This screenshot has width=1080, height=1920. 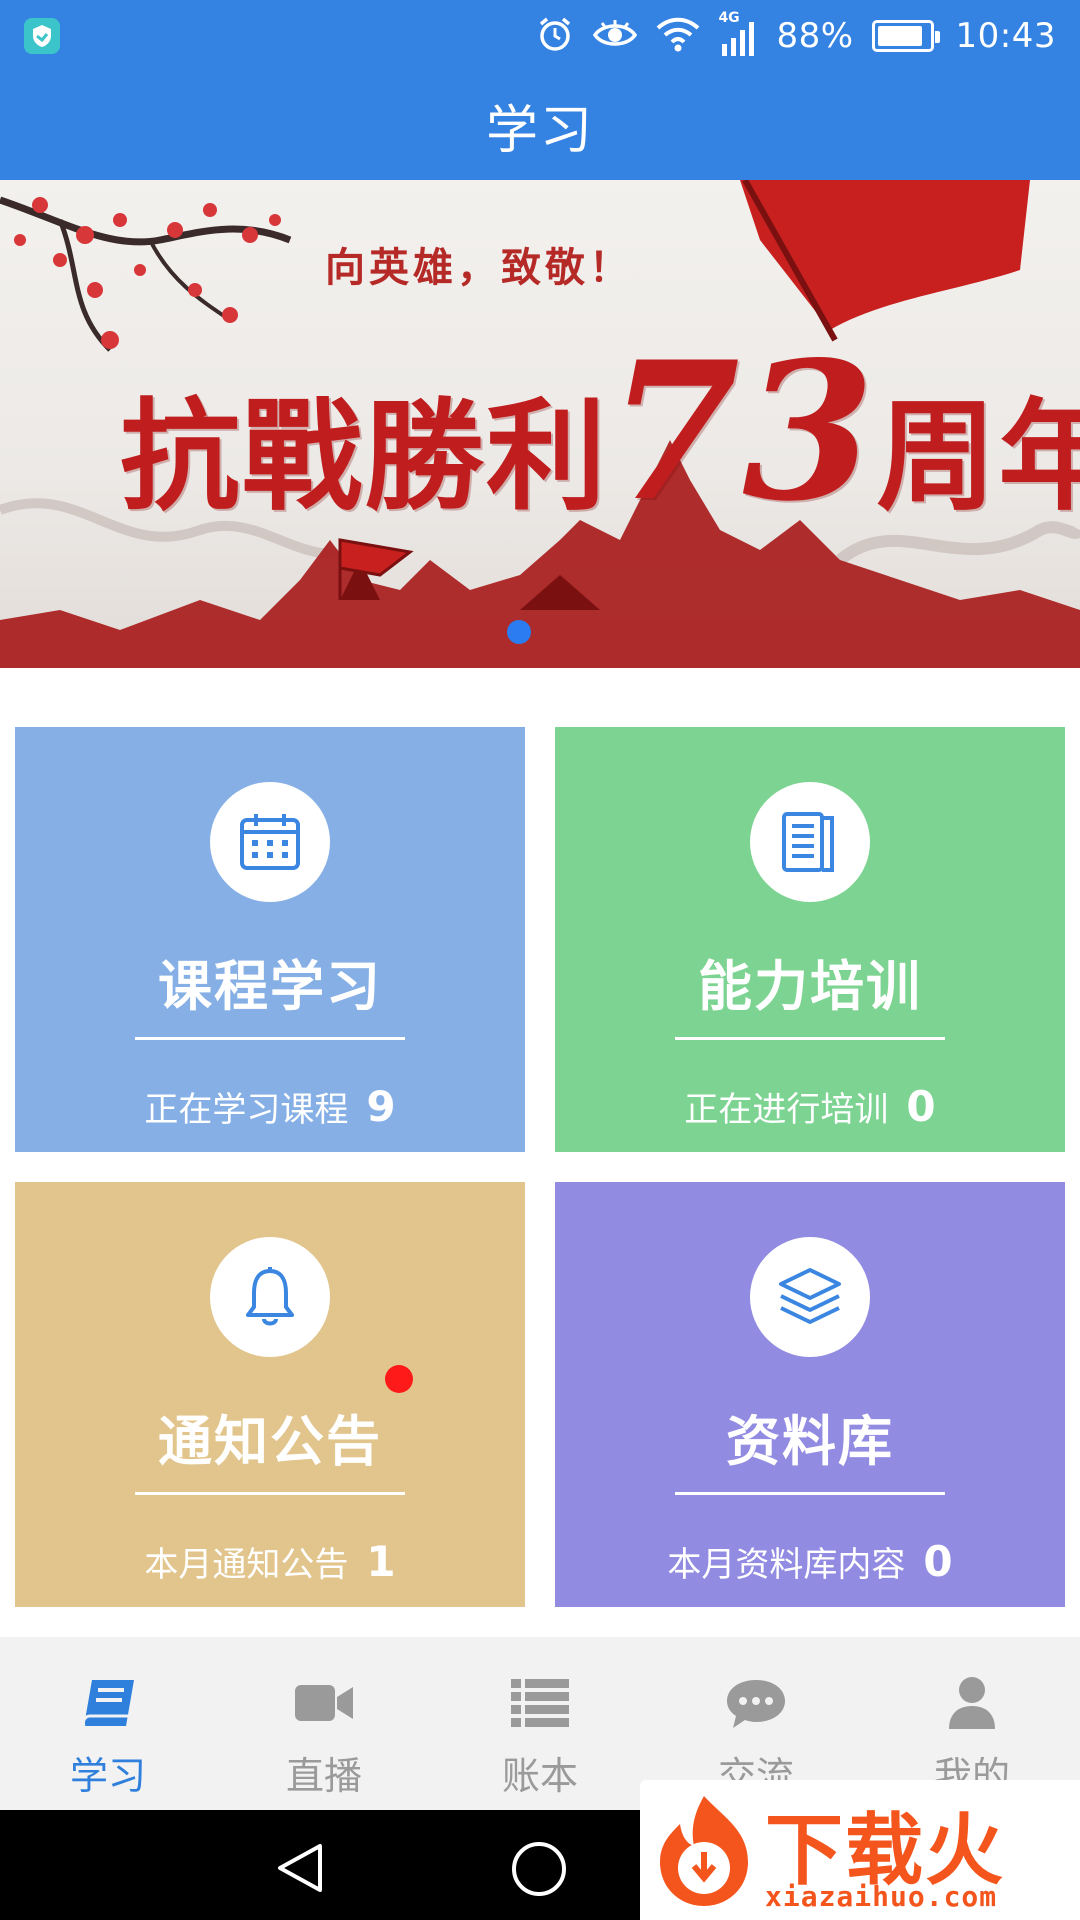 I want to click on wifi-icon, so click(x=678, y=36).